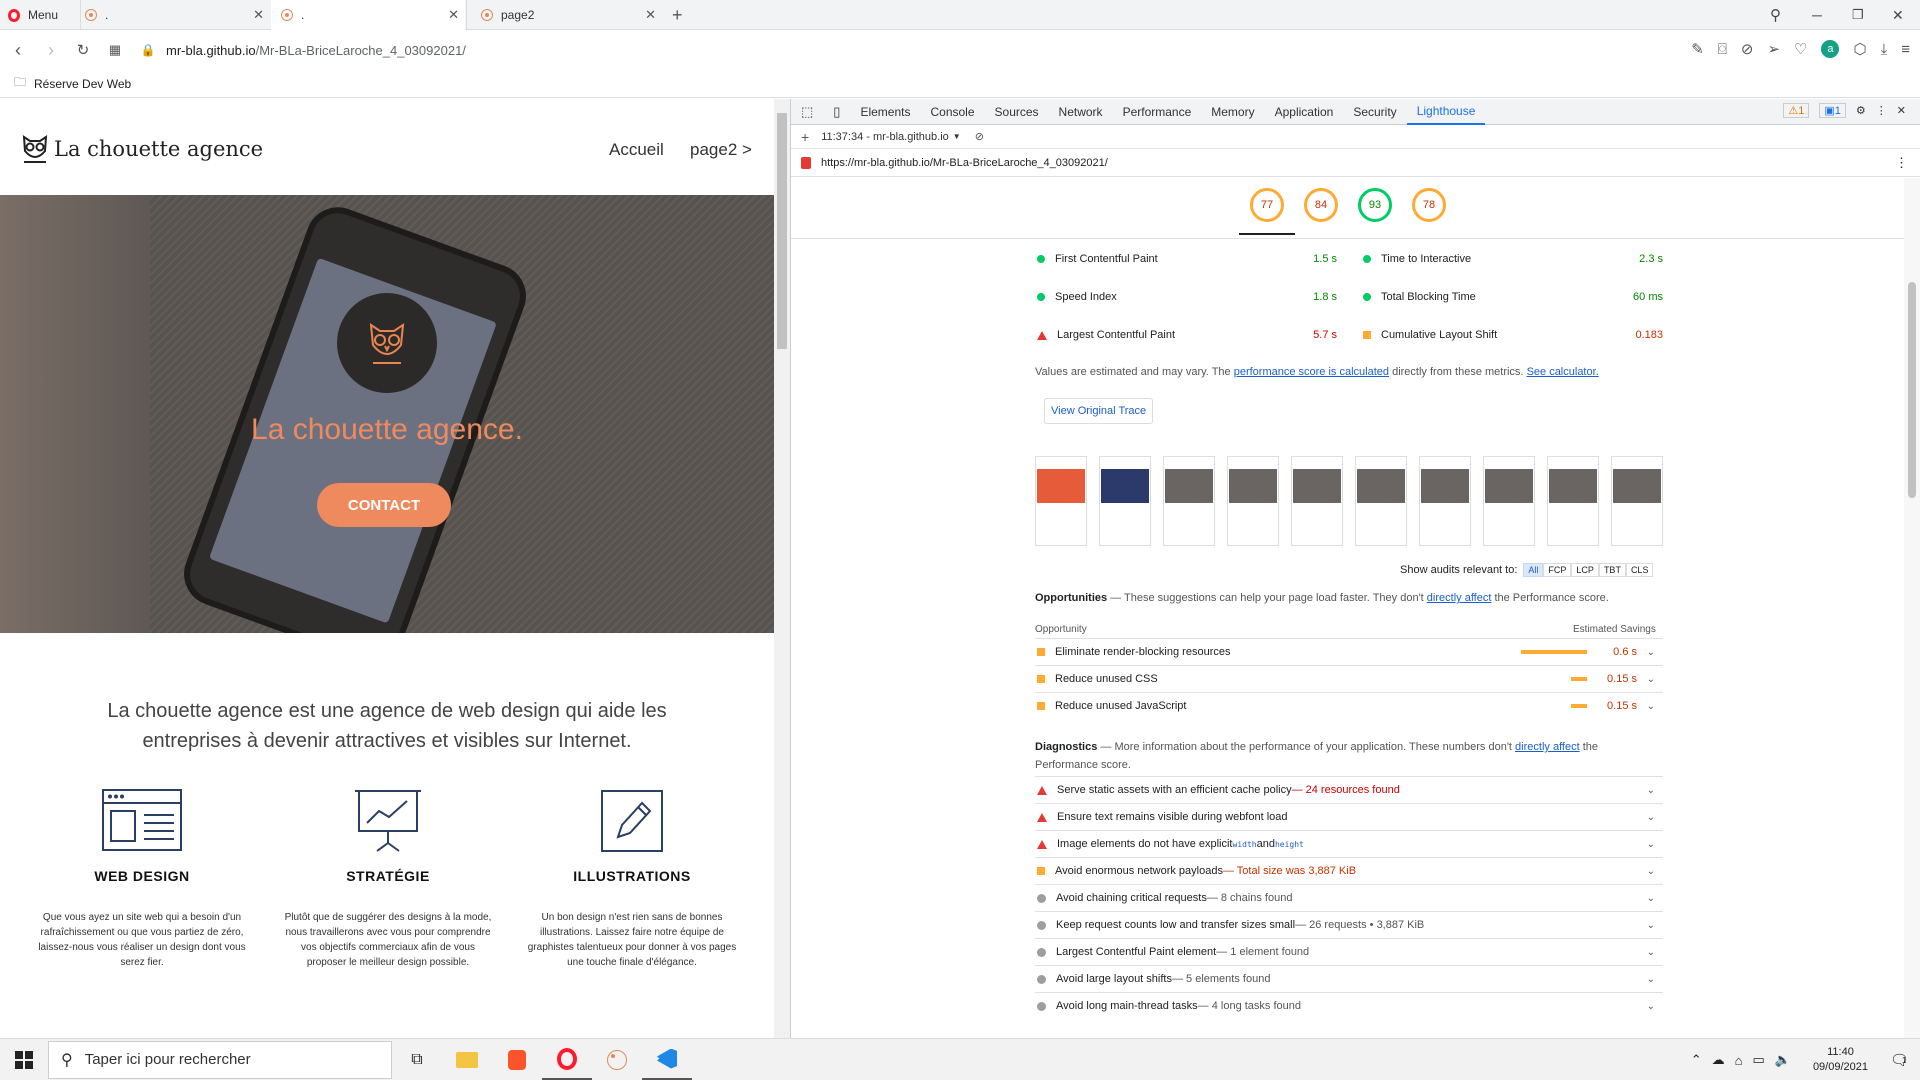 The width and height of the screenshot is (1920, 1081). What do you see at coordinates (836, 112) in the screenshot?
I see `device-toolbar-icon: ▯` at bounding box center [836, 112].